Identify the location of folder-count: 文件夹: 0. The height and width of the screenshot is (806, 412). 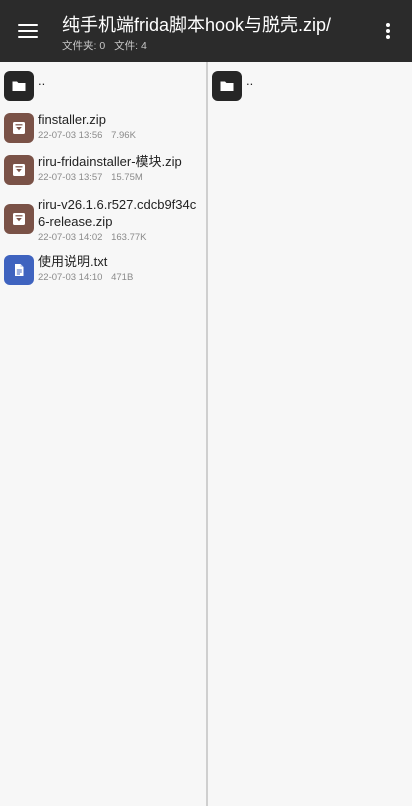
(84, 46).